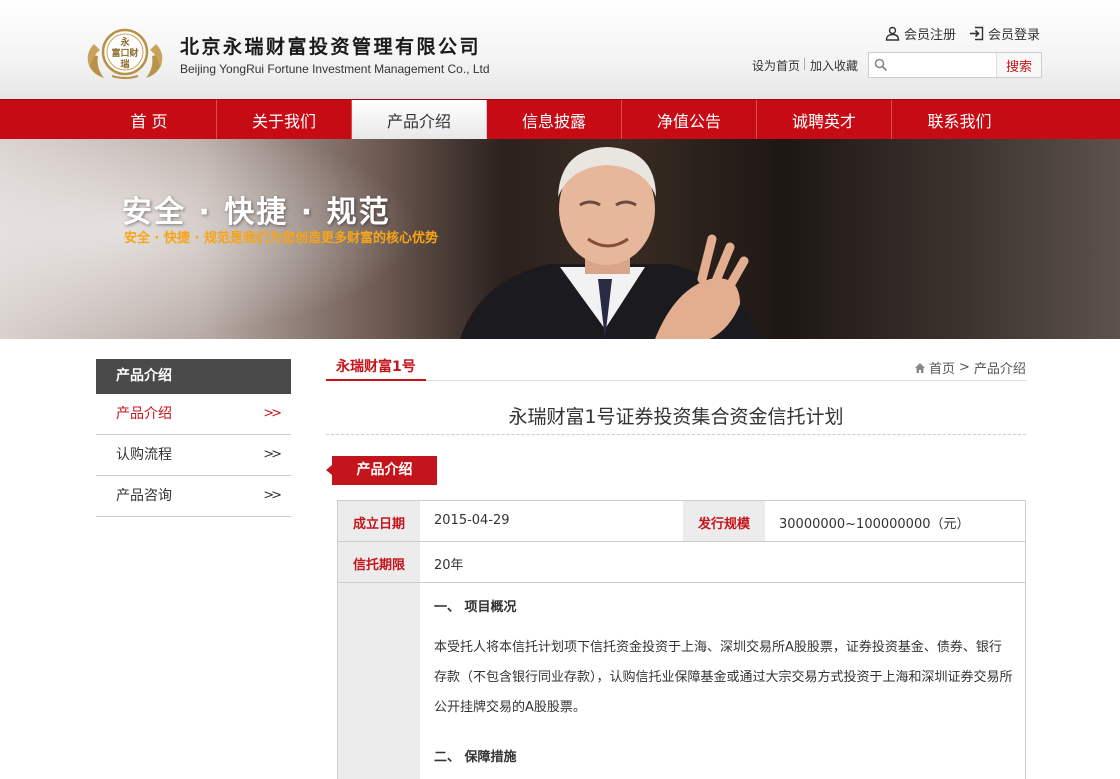  I want to click on search-input, so click(943, 65).